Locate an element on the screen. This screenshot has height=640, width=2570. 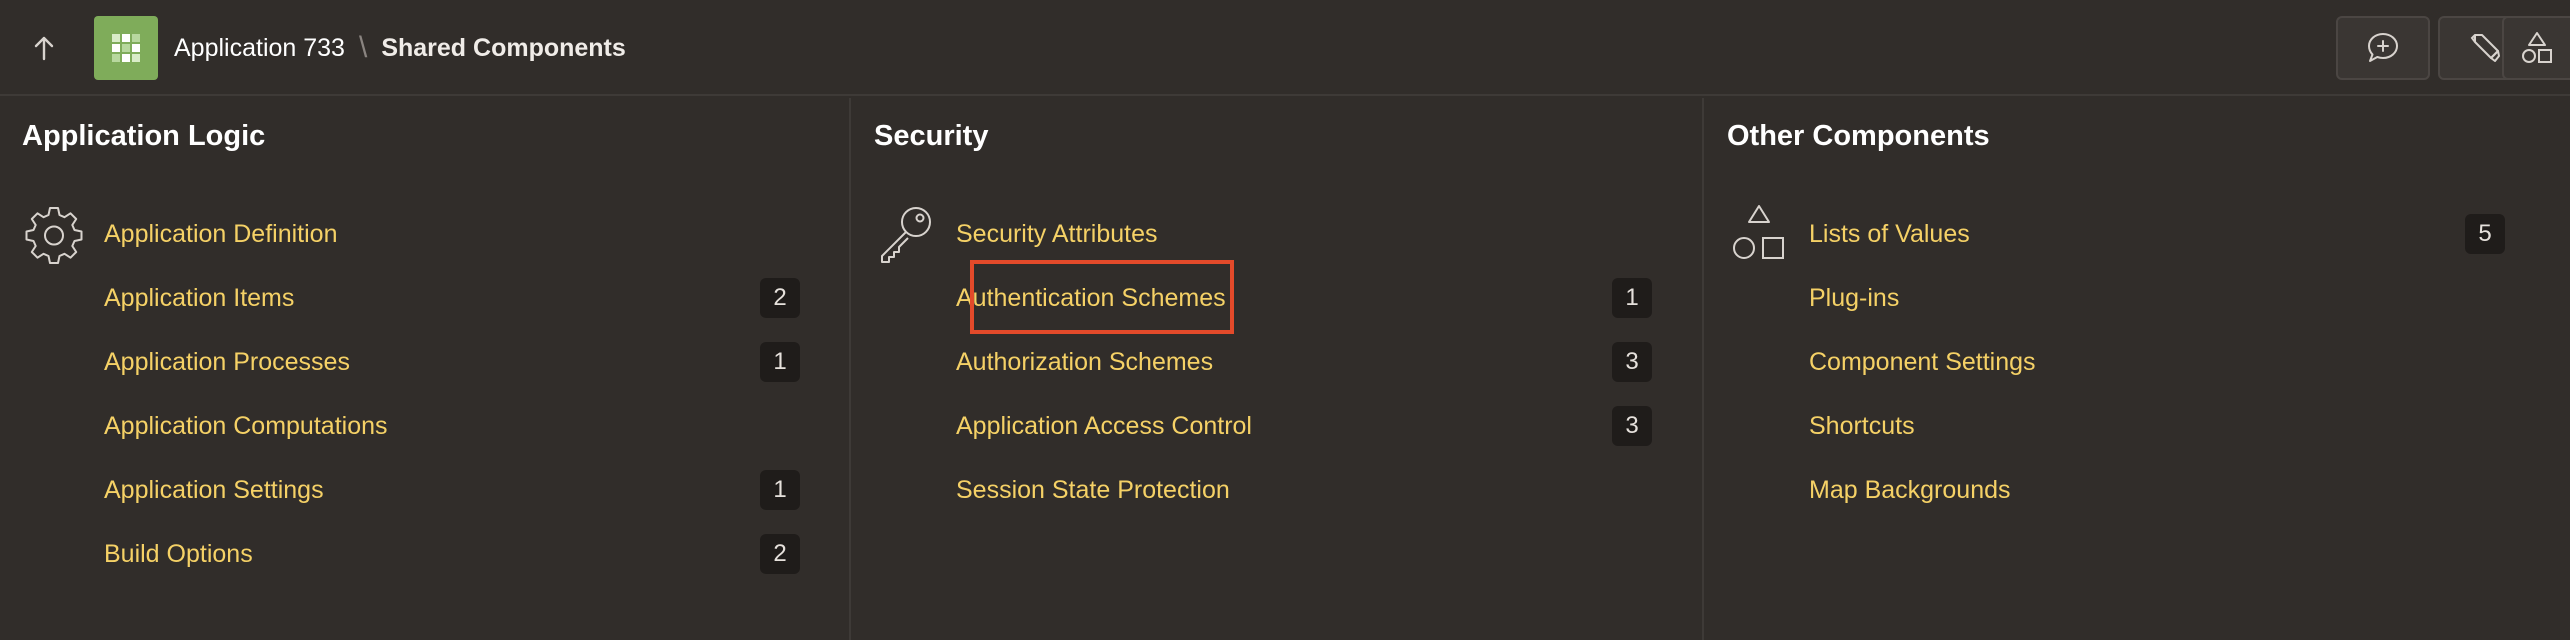
security-attributes-link: Security Attributes is located at coordinates (1056, 234).